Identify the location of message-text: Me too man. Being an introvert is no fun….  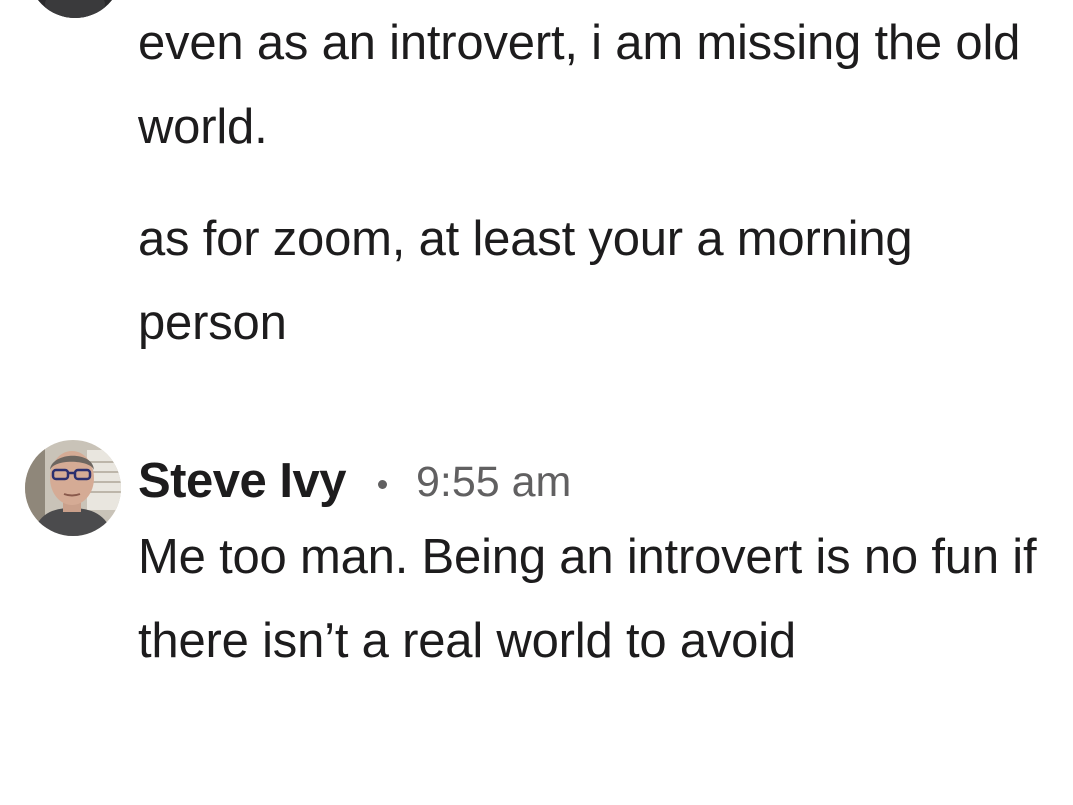
(587, 599).